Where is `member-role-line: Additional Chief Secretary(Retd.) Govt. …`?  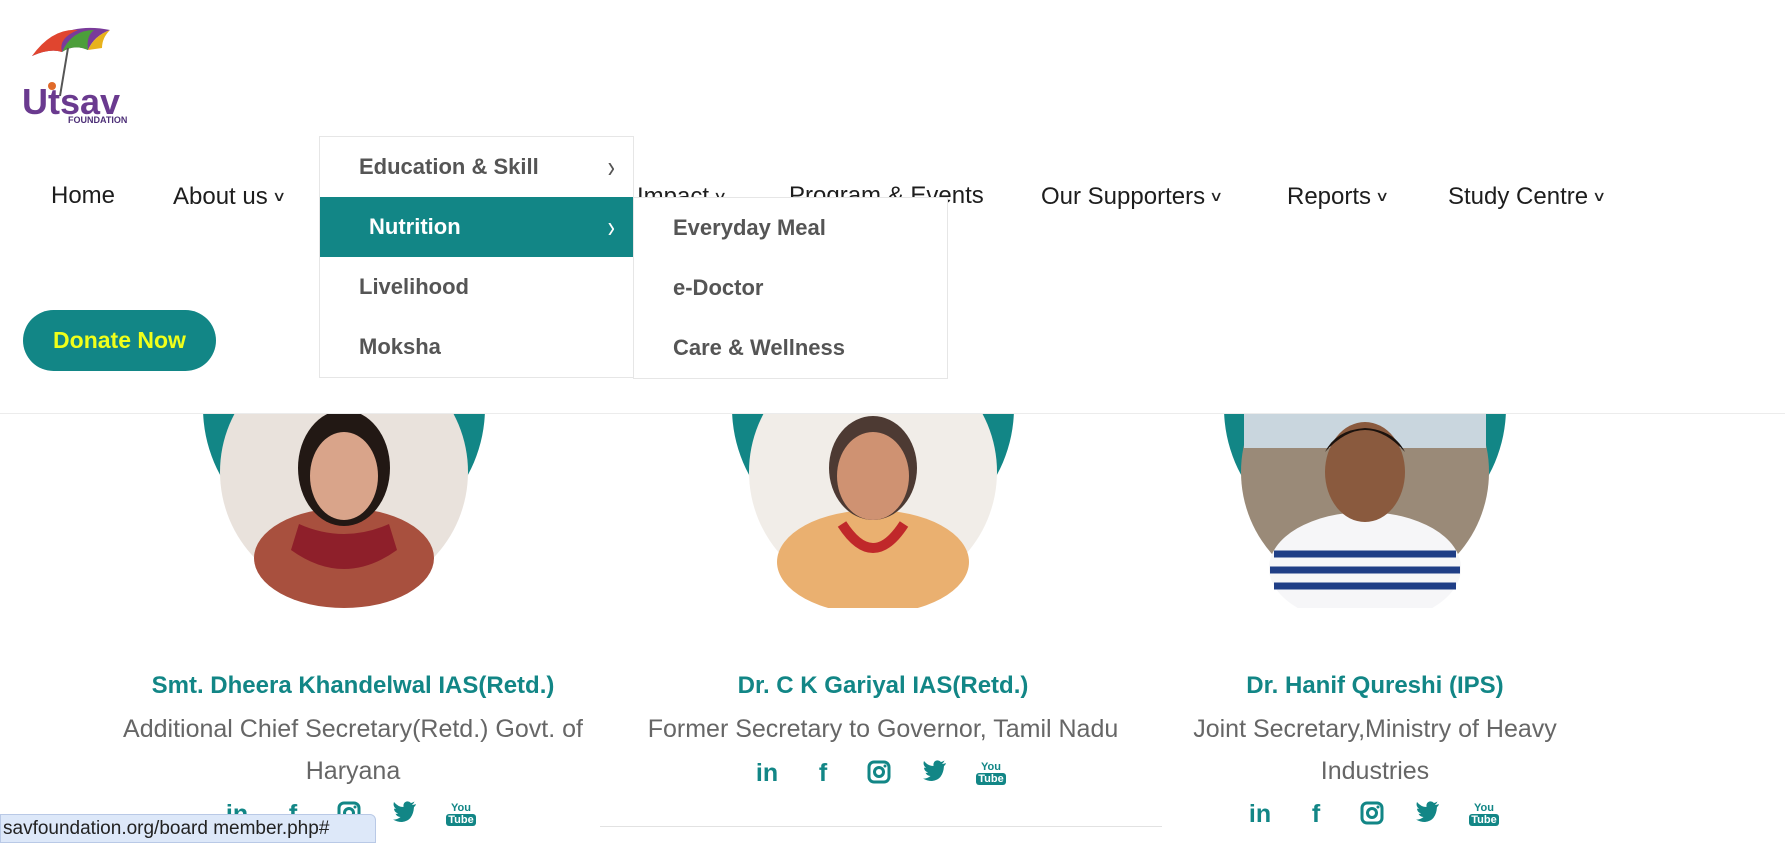 member-role-line: Additional Chief Secretary(Retd.) Govt. … is located at coordinates (353, 729).